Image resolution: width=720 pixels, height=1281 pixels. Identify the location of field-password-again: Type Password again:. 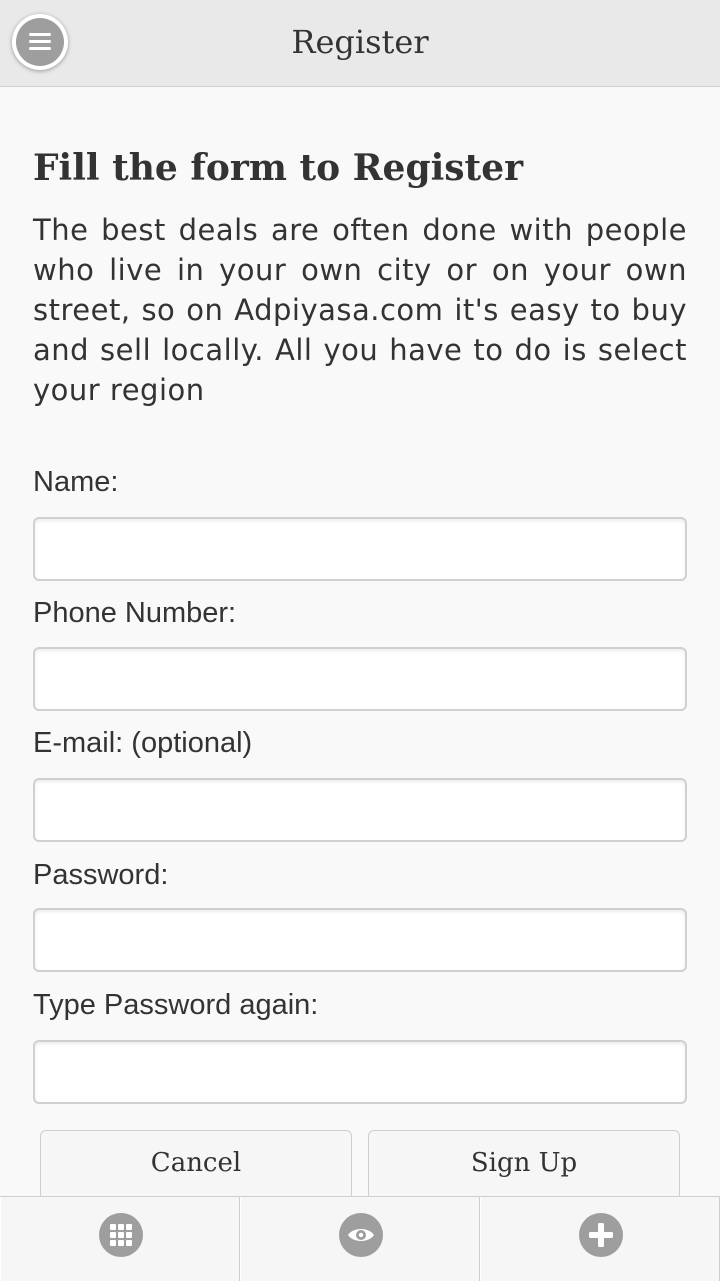
(360, 1045).